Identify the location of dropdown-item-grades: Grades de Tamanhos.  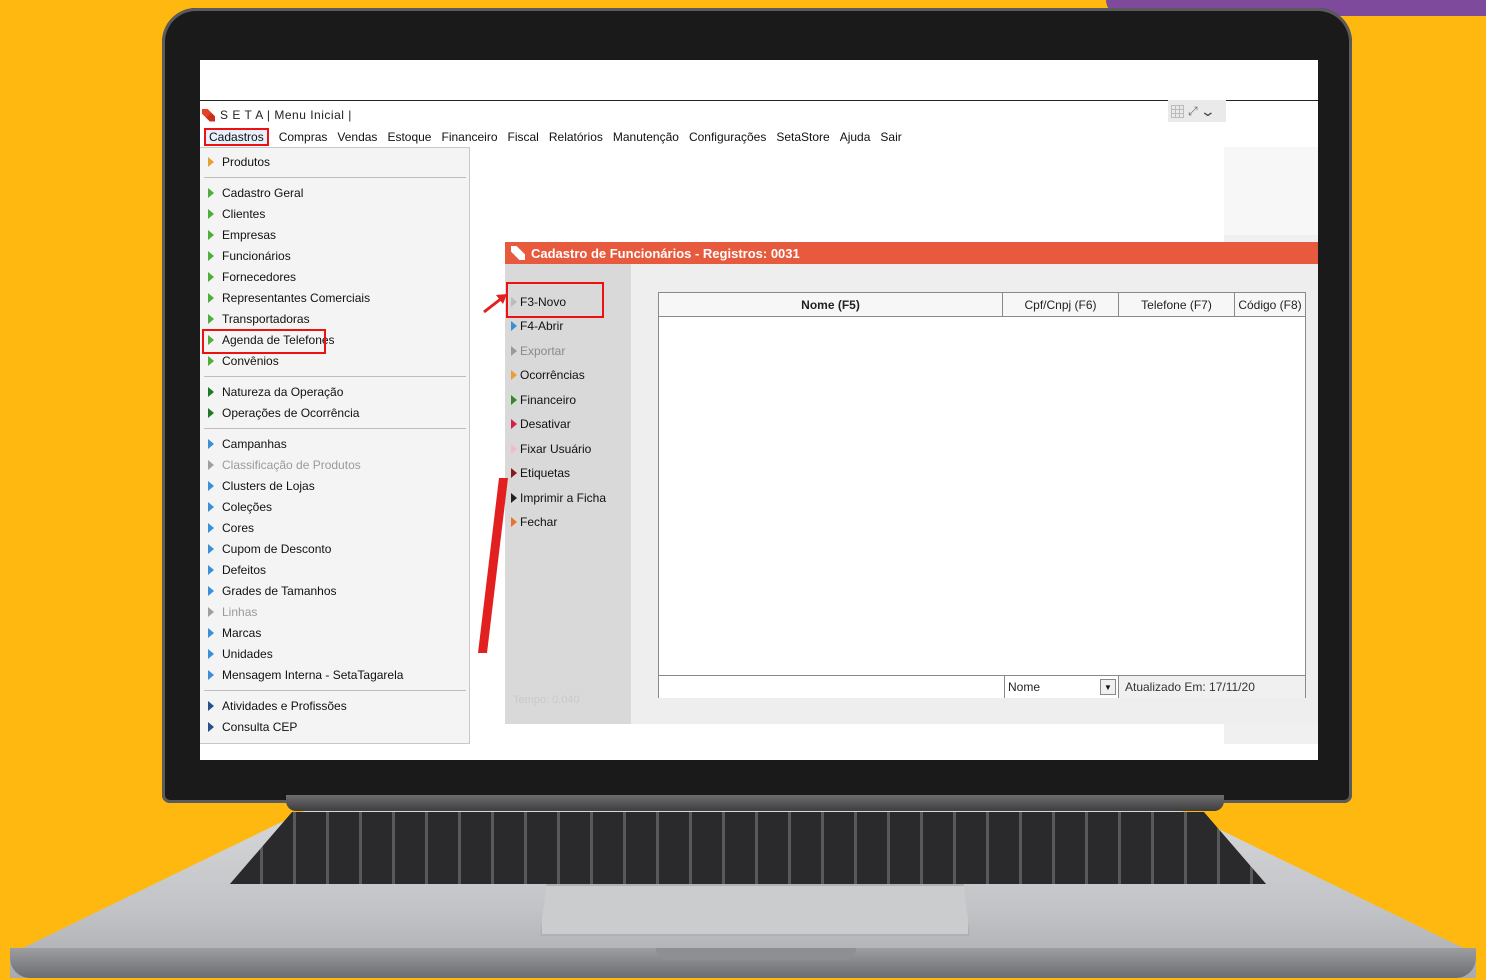
(272, 591).